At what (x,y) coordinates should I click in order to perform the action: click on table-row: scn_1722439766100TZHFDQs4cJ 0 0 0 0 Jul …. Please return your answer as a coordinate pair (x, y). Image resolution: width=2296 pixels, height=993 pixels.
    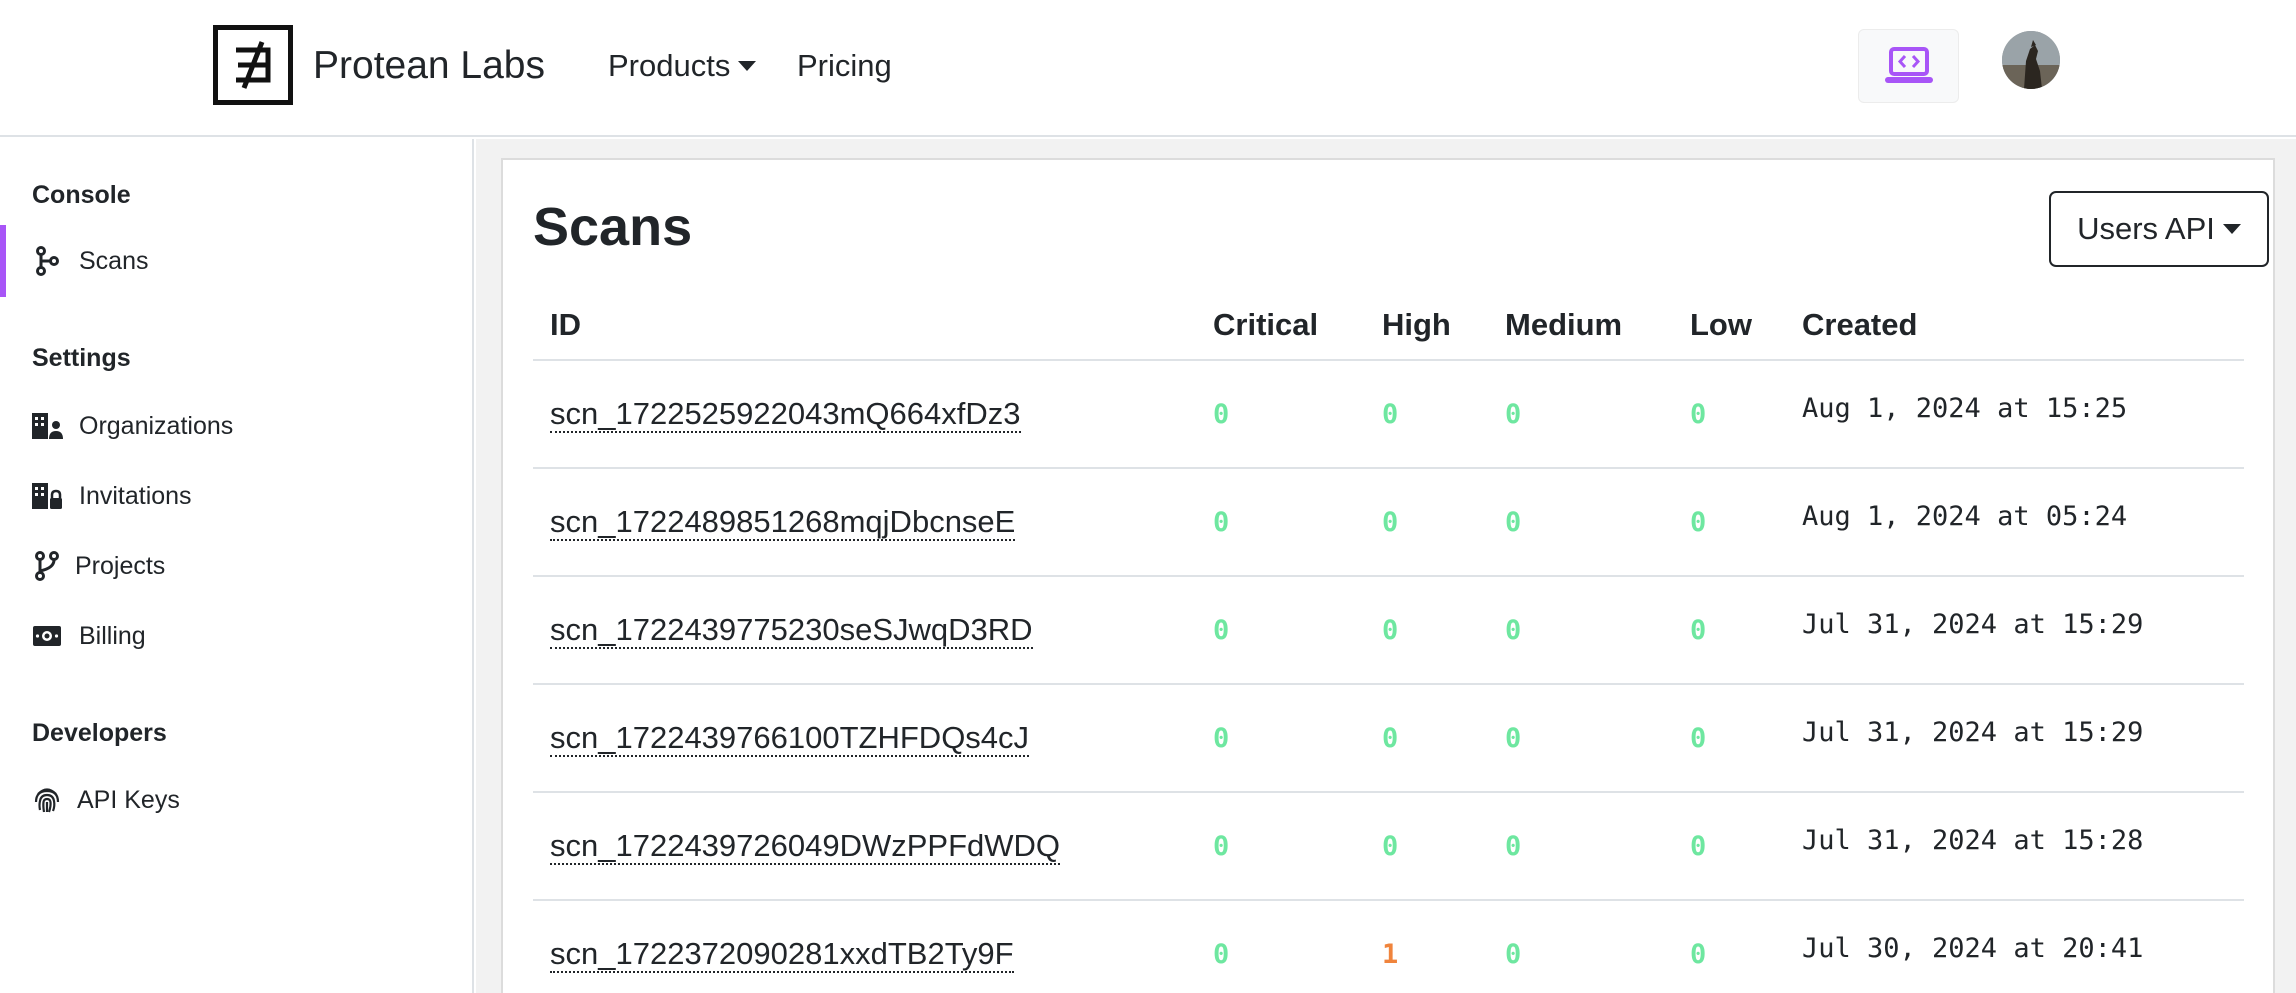
    Looking at the image, I should click on (1388, 738).